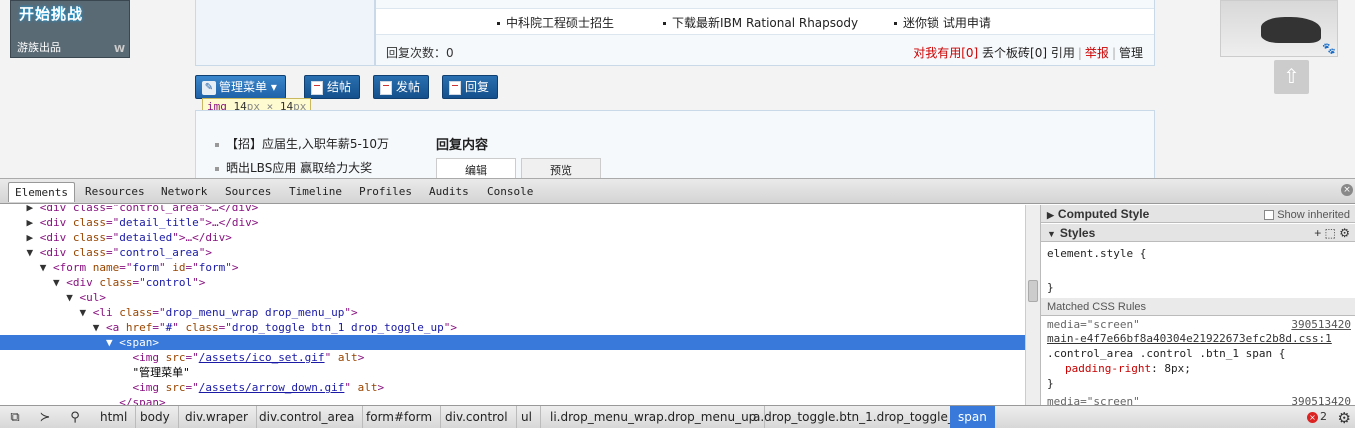 This screenshot has height=428, width=1355. Describe the element at coordinates (470, 87) in the screenshot. I see `reply-button: 回复` at that location.